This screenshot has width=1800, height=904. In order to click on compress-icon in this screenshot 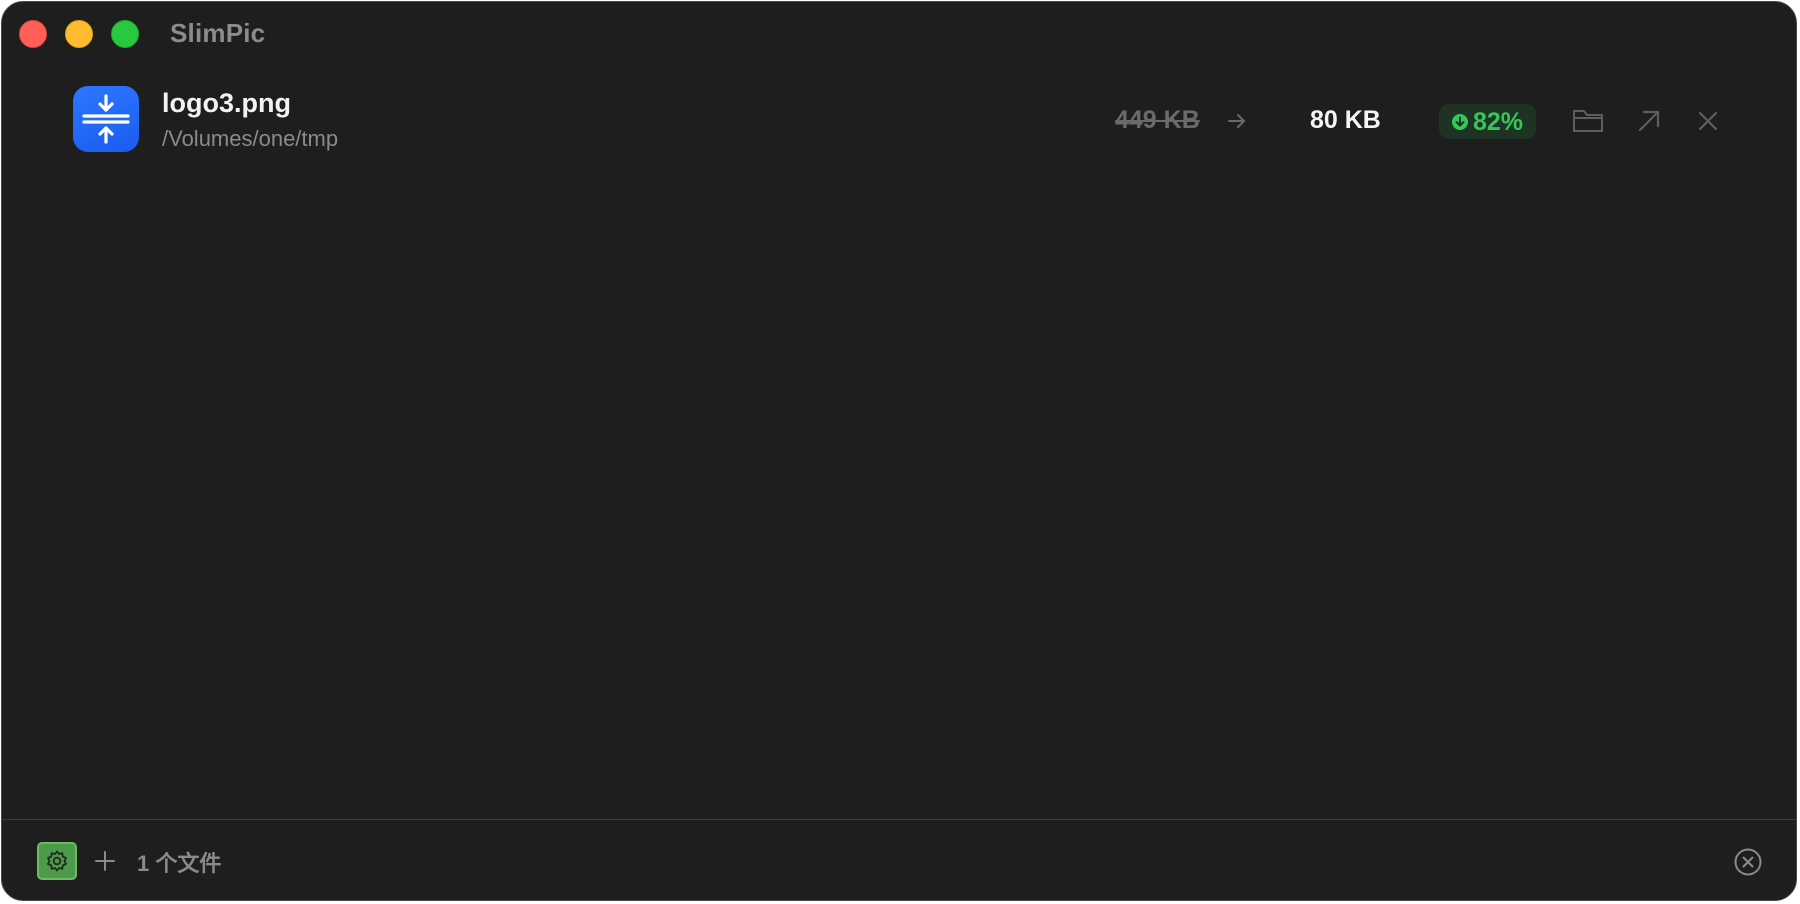, I will do `click(106, 119)`.